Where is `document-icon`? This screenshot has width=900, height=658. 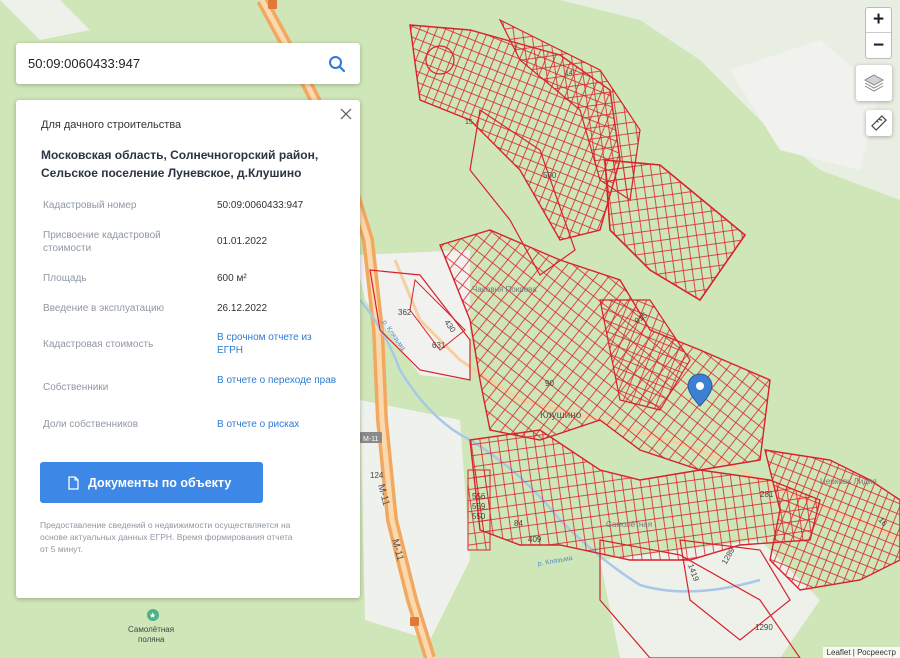
document-icon is located at coordinates (73, 482).